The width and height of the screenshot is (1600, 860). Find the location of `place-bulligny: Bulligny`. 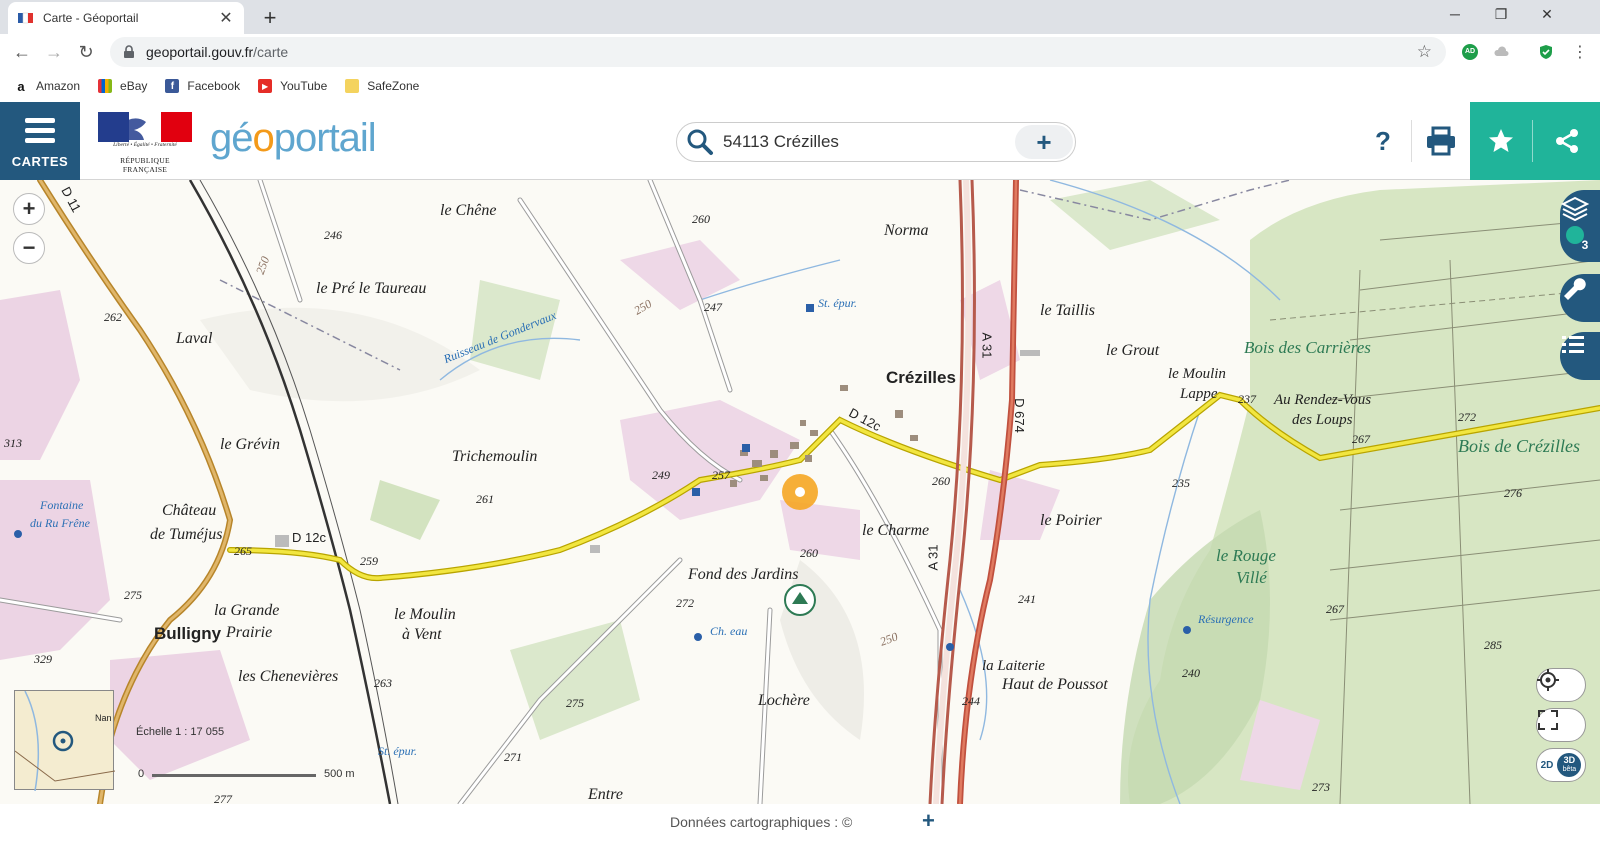

place-bulligny: Bulligny is located at coordinates (188, 633).